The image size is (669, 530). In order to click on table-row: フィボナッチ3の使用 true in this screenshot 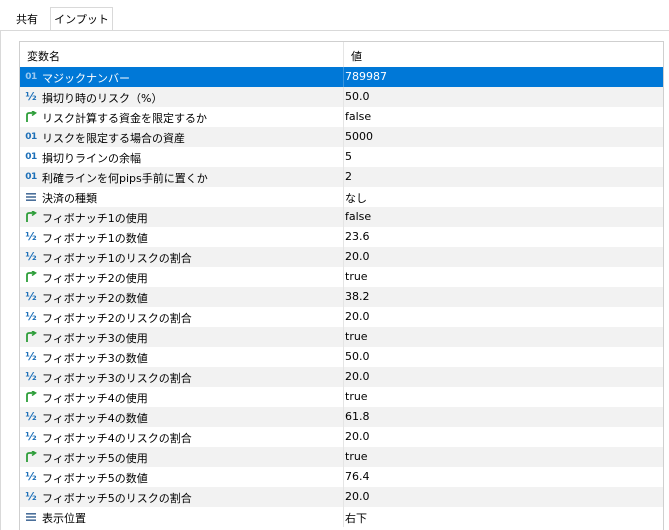, I will do `click(341, 337)`.